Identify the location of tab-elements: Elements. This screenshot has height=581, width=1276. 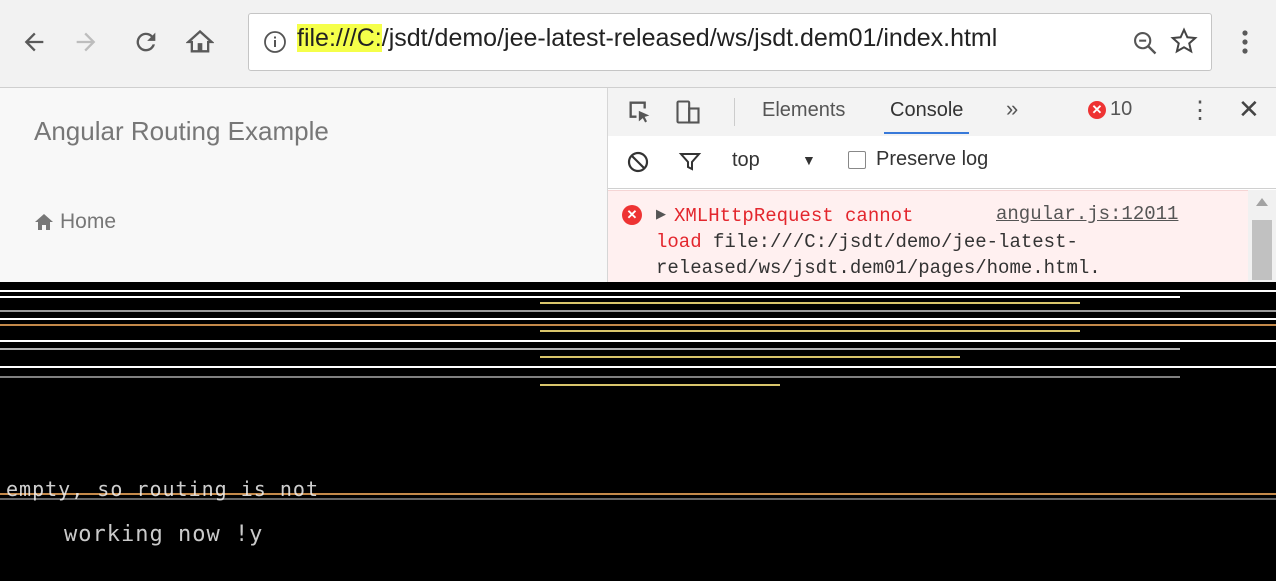
(803, 110).